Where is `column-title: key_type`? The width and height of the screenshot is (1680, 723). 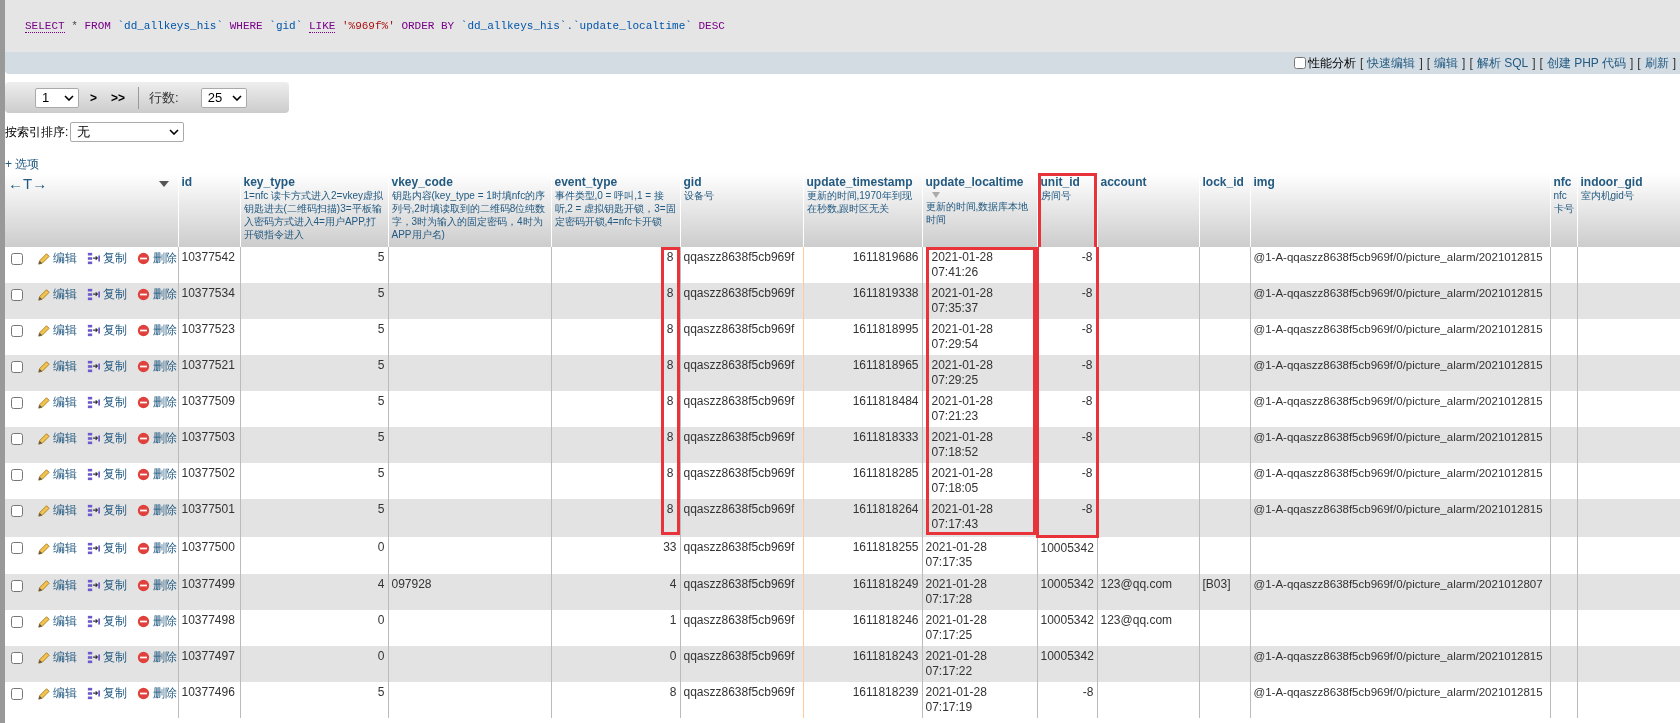
column-title: key_type is located at coordinates (269, 182).